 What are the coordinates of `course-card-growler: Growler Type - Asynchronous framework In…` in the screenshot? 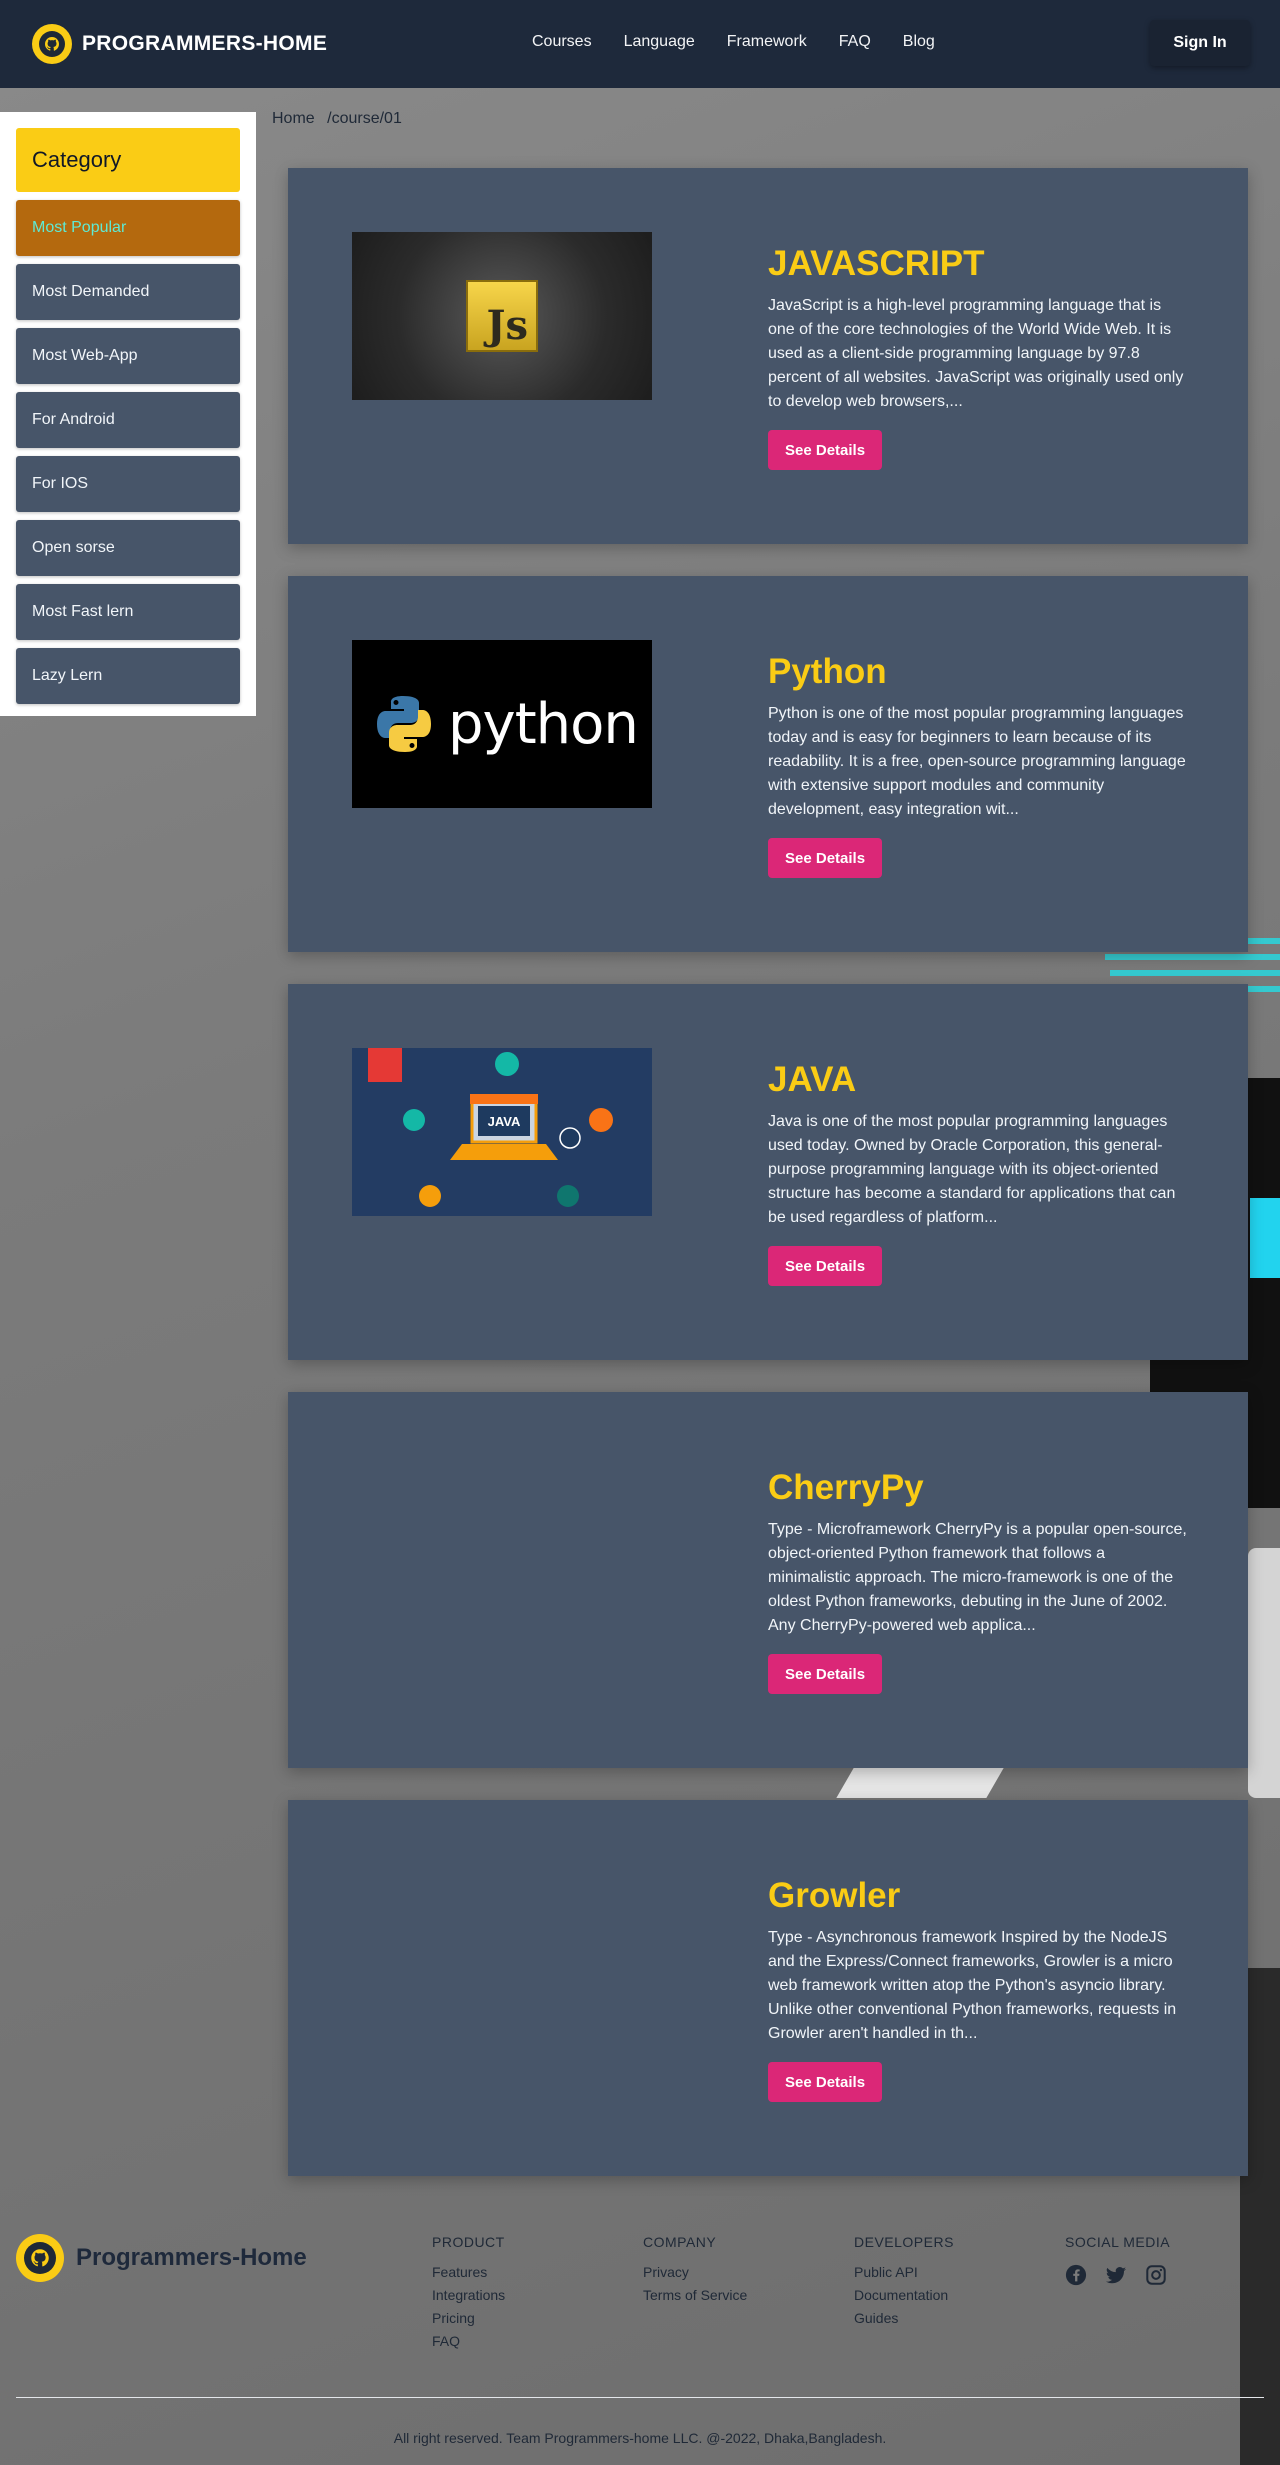 It's located at (768, 1988).